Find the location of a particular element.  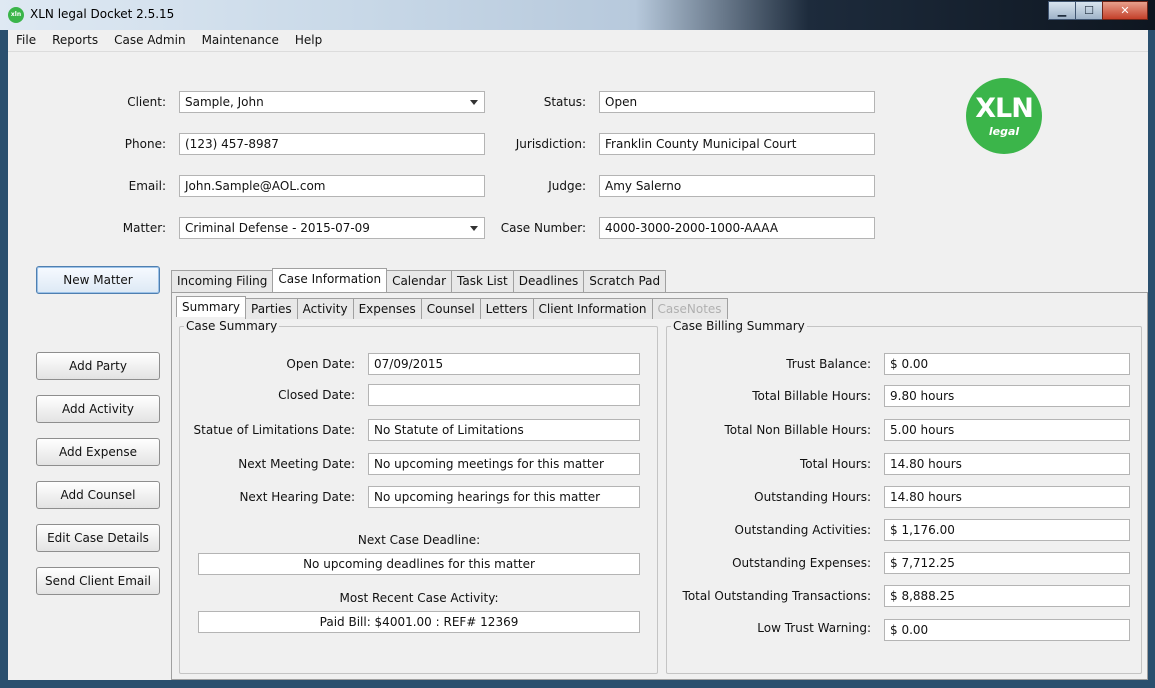

next-meeting-label: Next Meeting Date: is located at coordinates (296, 464).